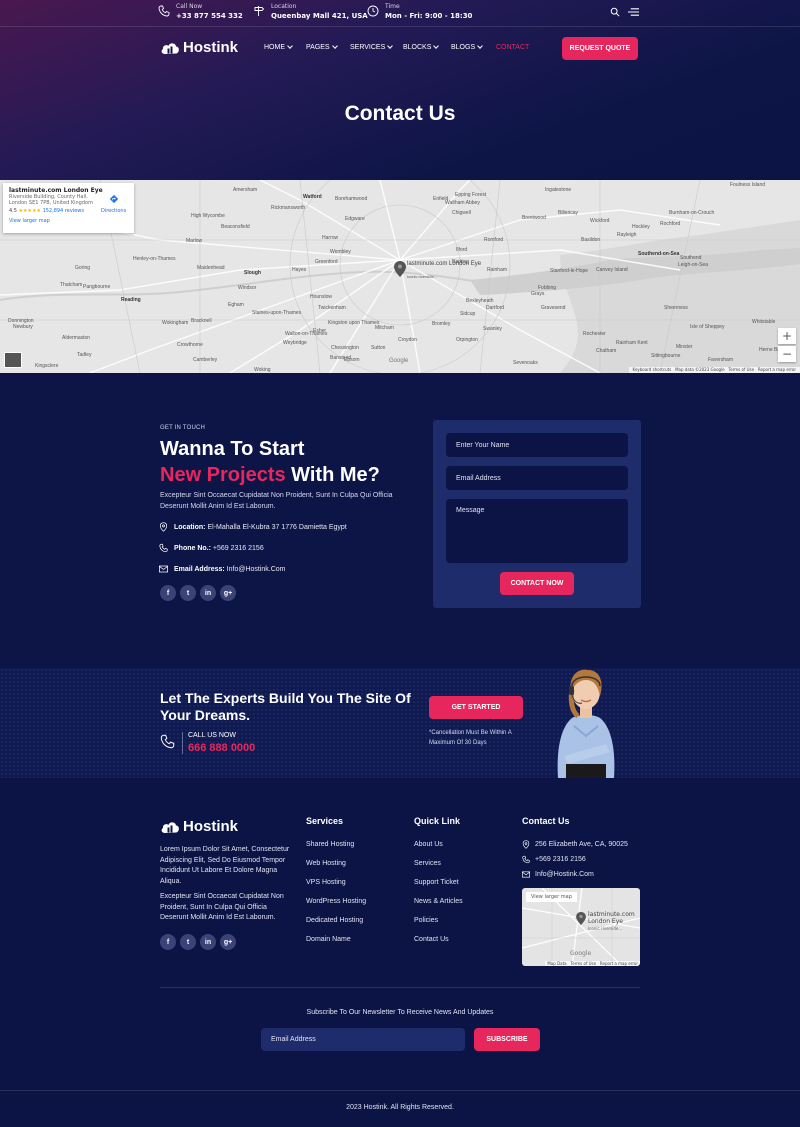  What do you see at coordinates (537, 583) in the screenshot?
I see `contact-now-button: CONTACT NOW` at bounding box center [537, 583].